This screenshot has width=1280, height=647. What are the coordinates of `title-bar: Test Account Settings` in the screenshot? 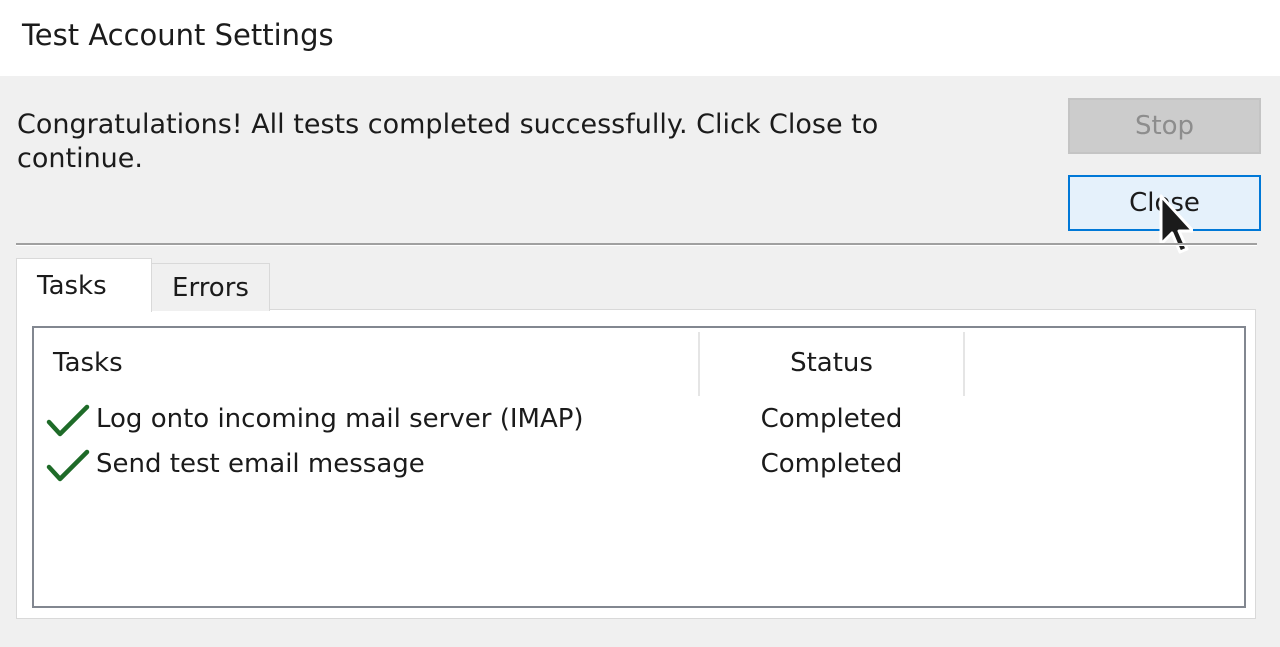 It's located at (640, 38).